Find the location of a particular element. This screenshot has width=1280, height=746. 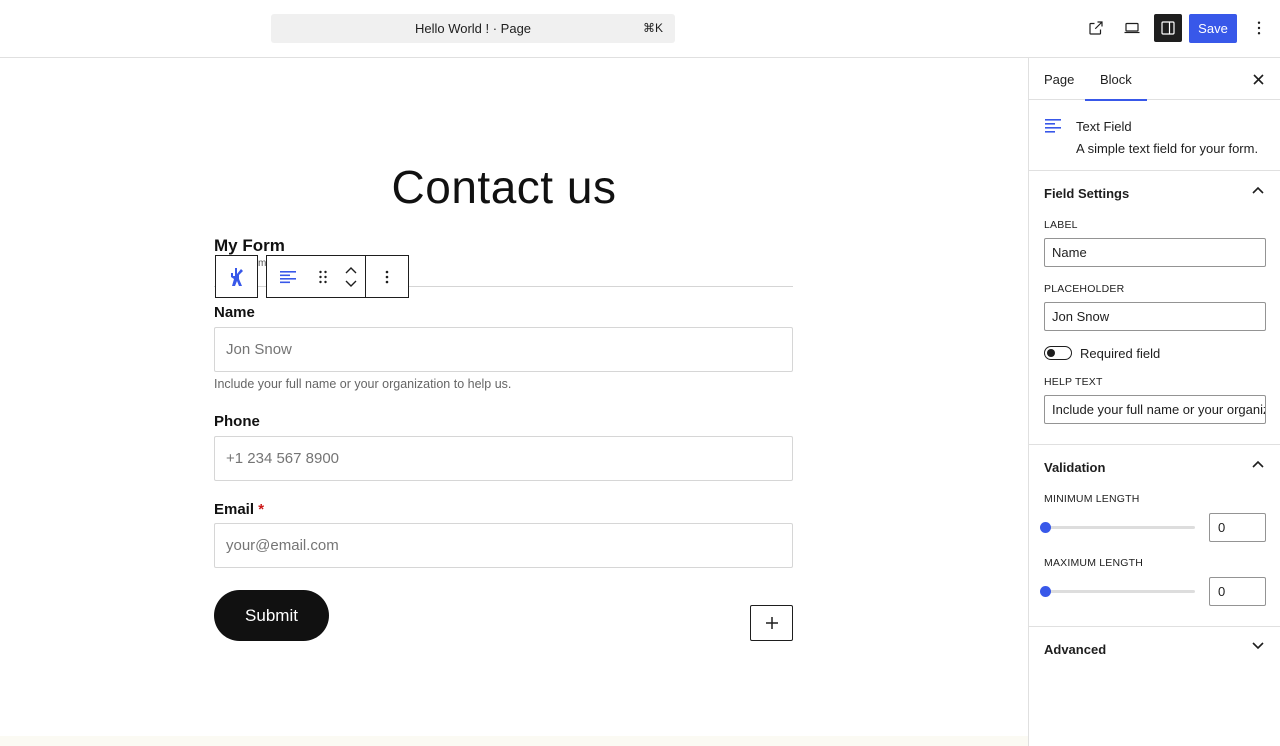

advanced-panel: Advanced is located at coordinates (1154, 649).